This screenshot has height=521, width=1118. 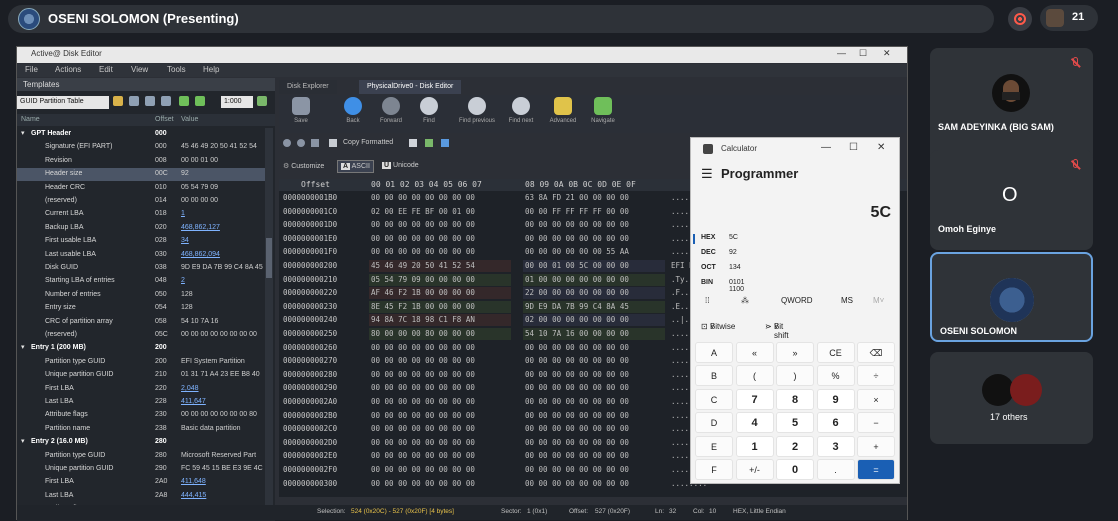 What do you see at coordinates (200, 101) in the screenshot?
I see `arrow-down-icon` at bounding box center [200, 101].